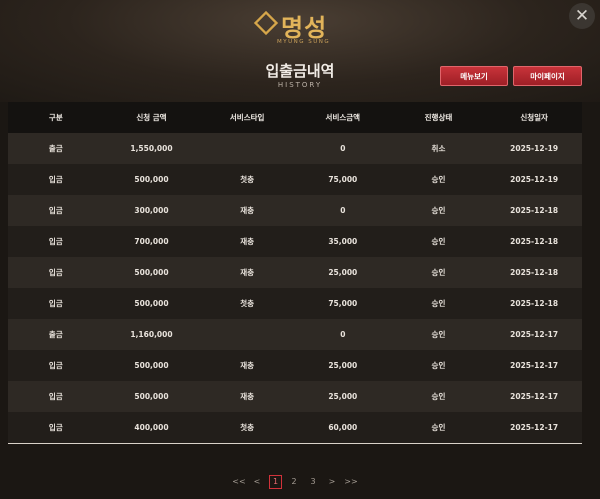 The height and width of the screenshot is (499, 600). I want to click on last-page-link: >>, so click(351, 482).